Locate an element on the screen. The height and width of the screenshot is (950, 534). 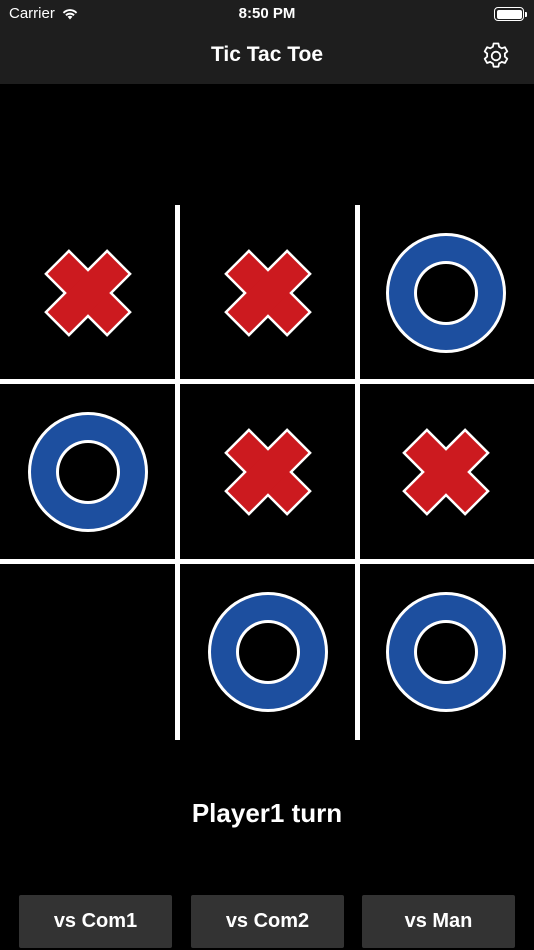
battery-icon is located at coordinates (510, 14).